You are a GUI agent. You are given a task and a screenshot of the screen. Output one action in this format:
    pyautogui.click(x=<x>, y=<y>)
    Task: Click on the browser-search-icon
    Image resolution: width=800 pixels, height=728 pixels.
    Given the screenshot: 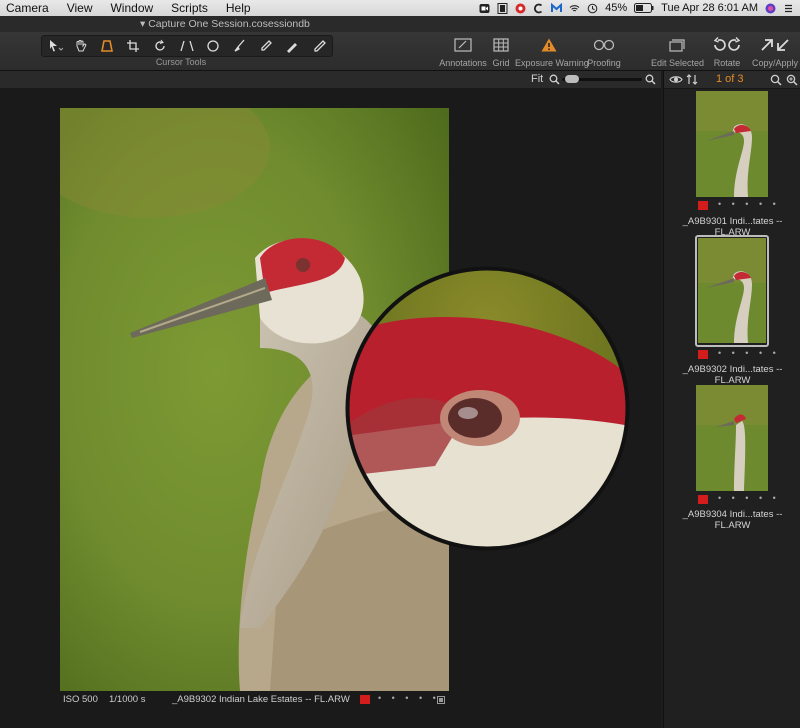 What is the action you would take?
    pyautogui.click(x=776, y=80)
    